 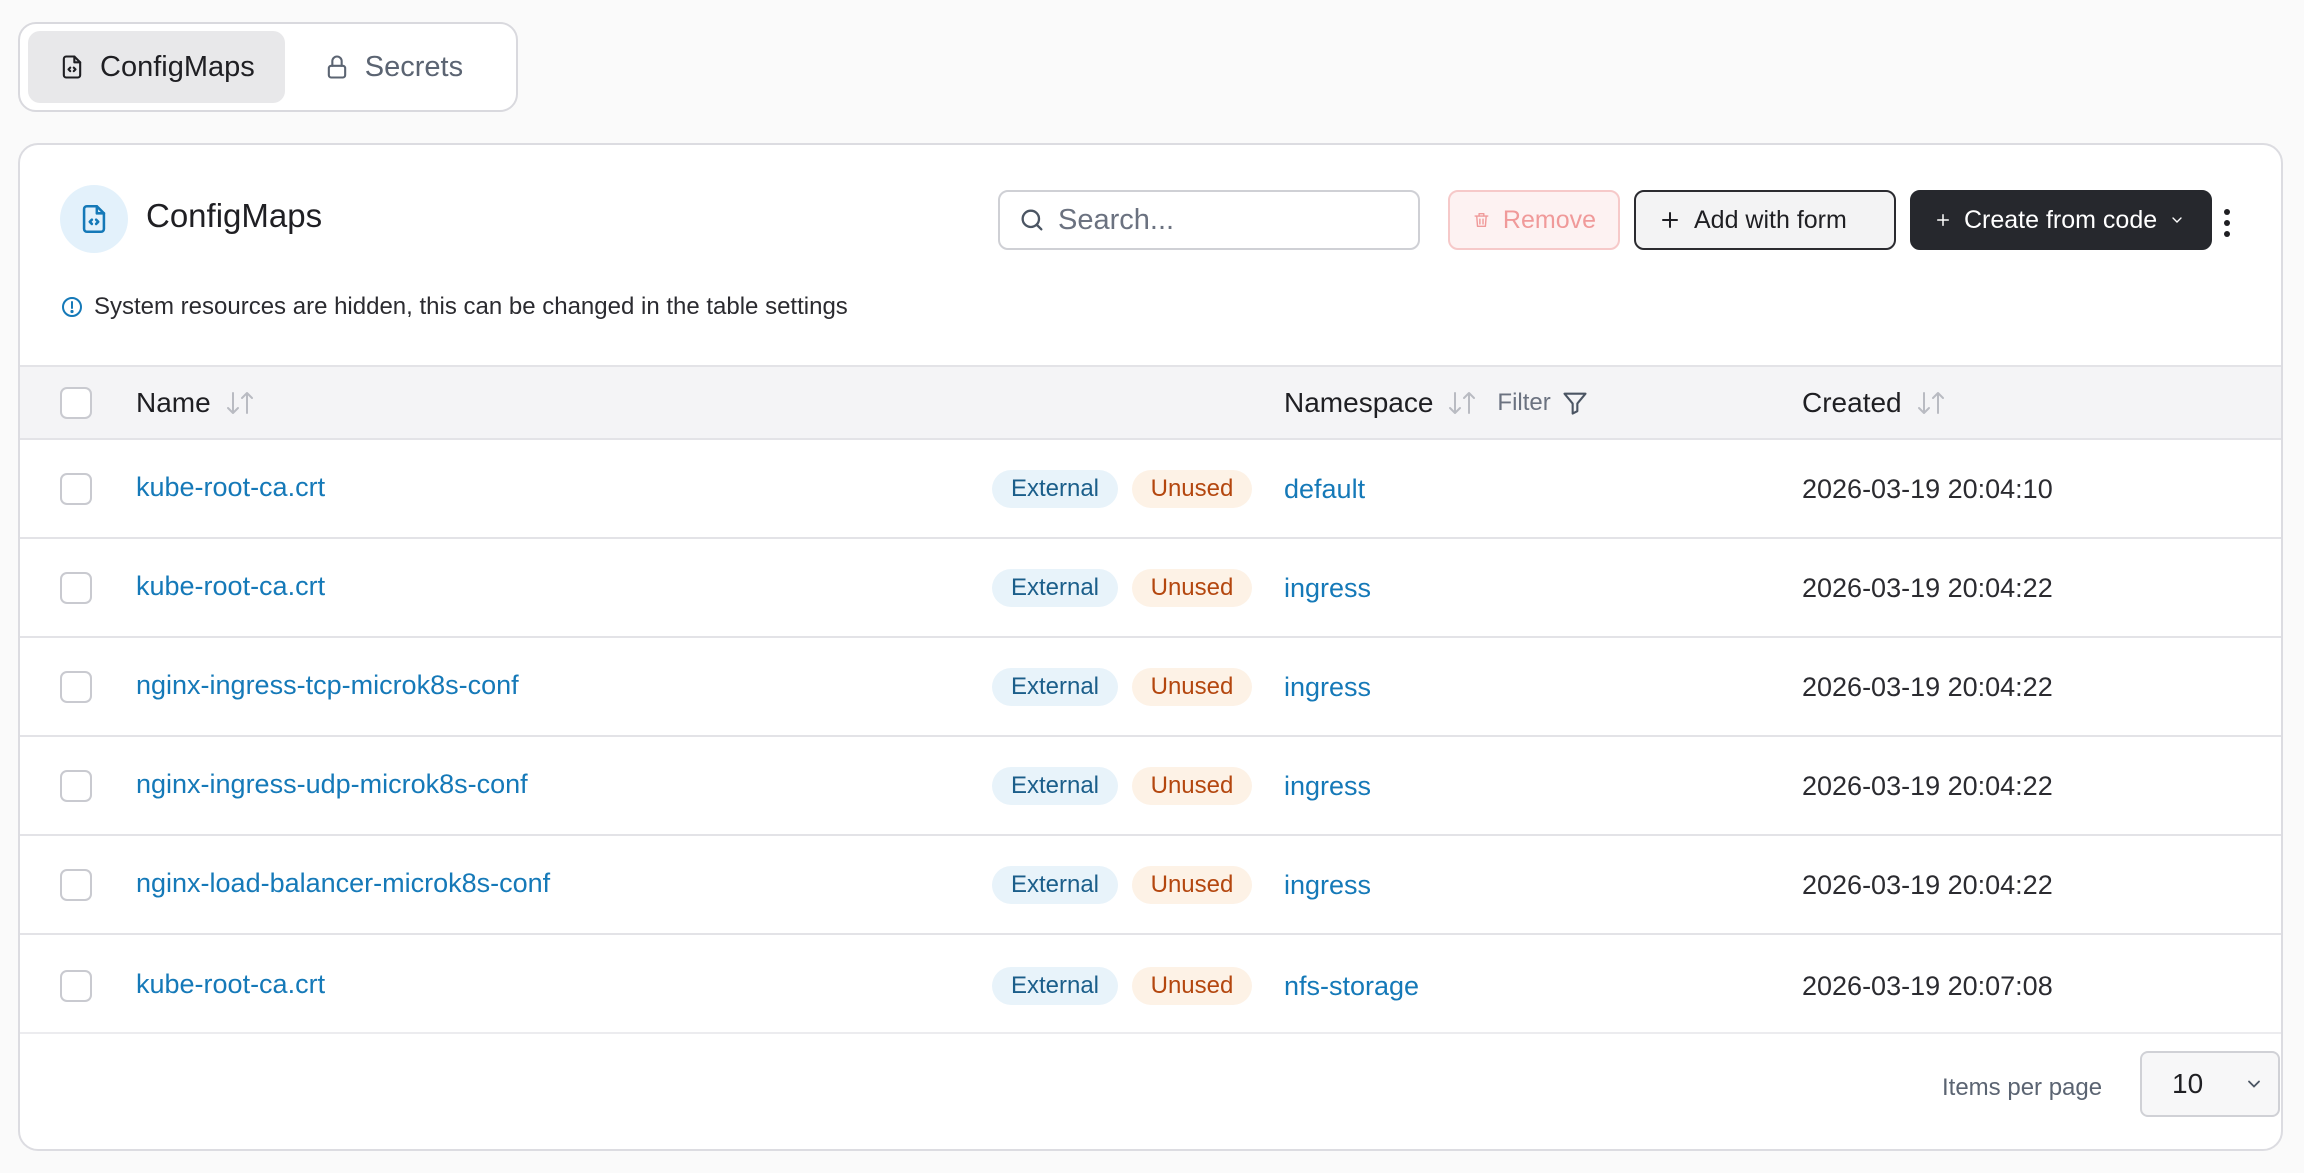 What do you see at coordinates (336, 67) in the screenshot?
I see `lock-icon` at bounding box center [336, 67].